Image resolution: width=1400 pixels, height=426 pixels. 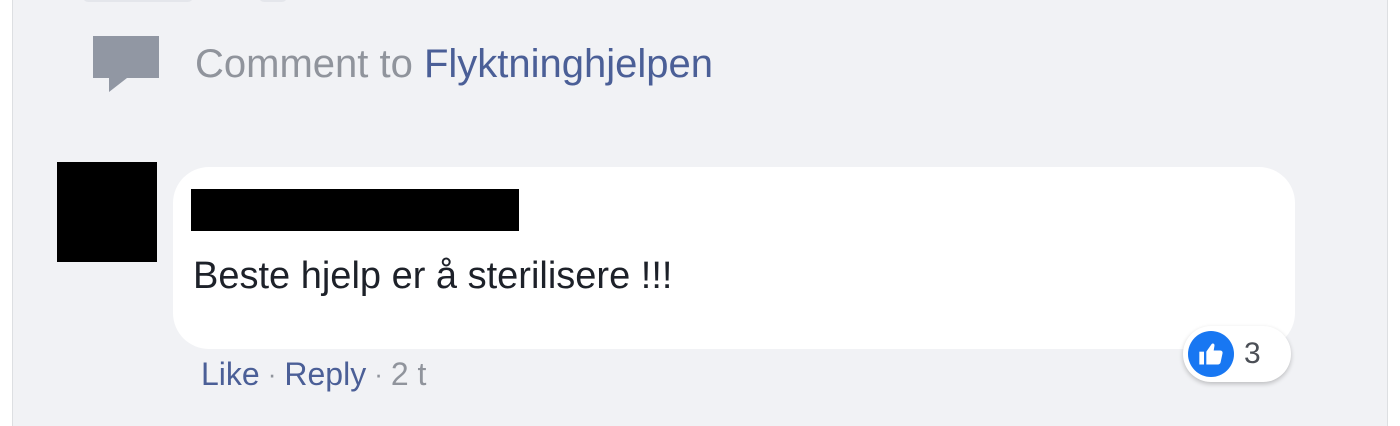 I want to click on comment-actions: Like · Reply · 2 t, so click(x=313, y=374).